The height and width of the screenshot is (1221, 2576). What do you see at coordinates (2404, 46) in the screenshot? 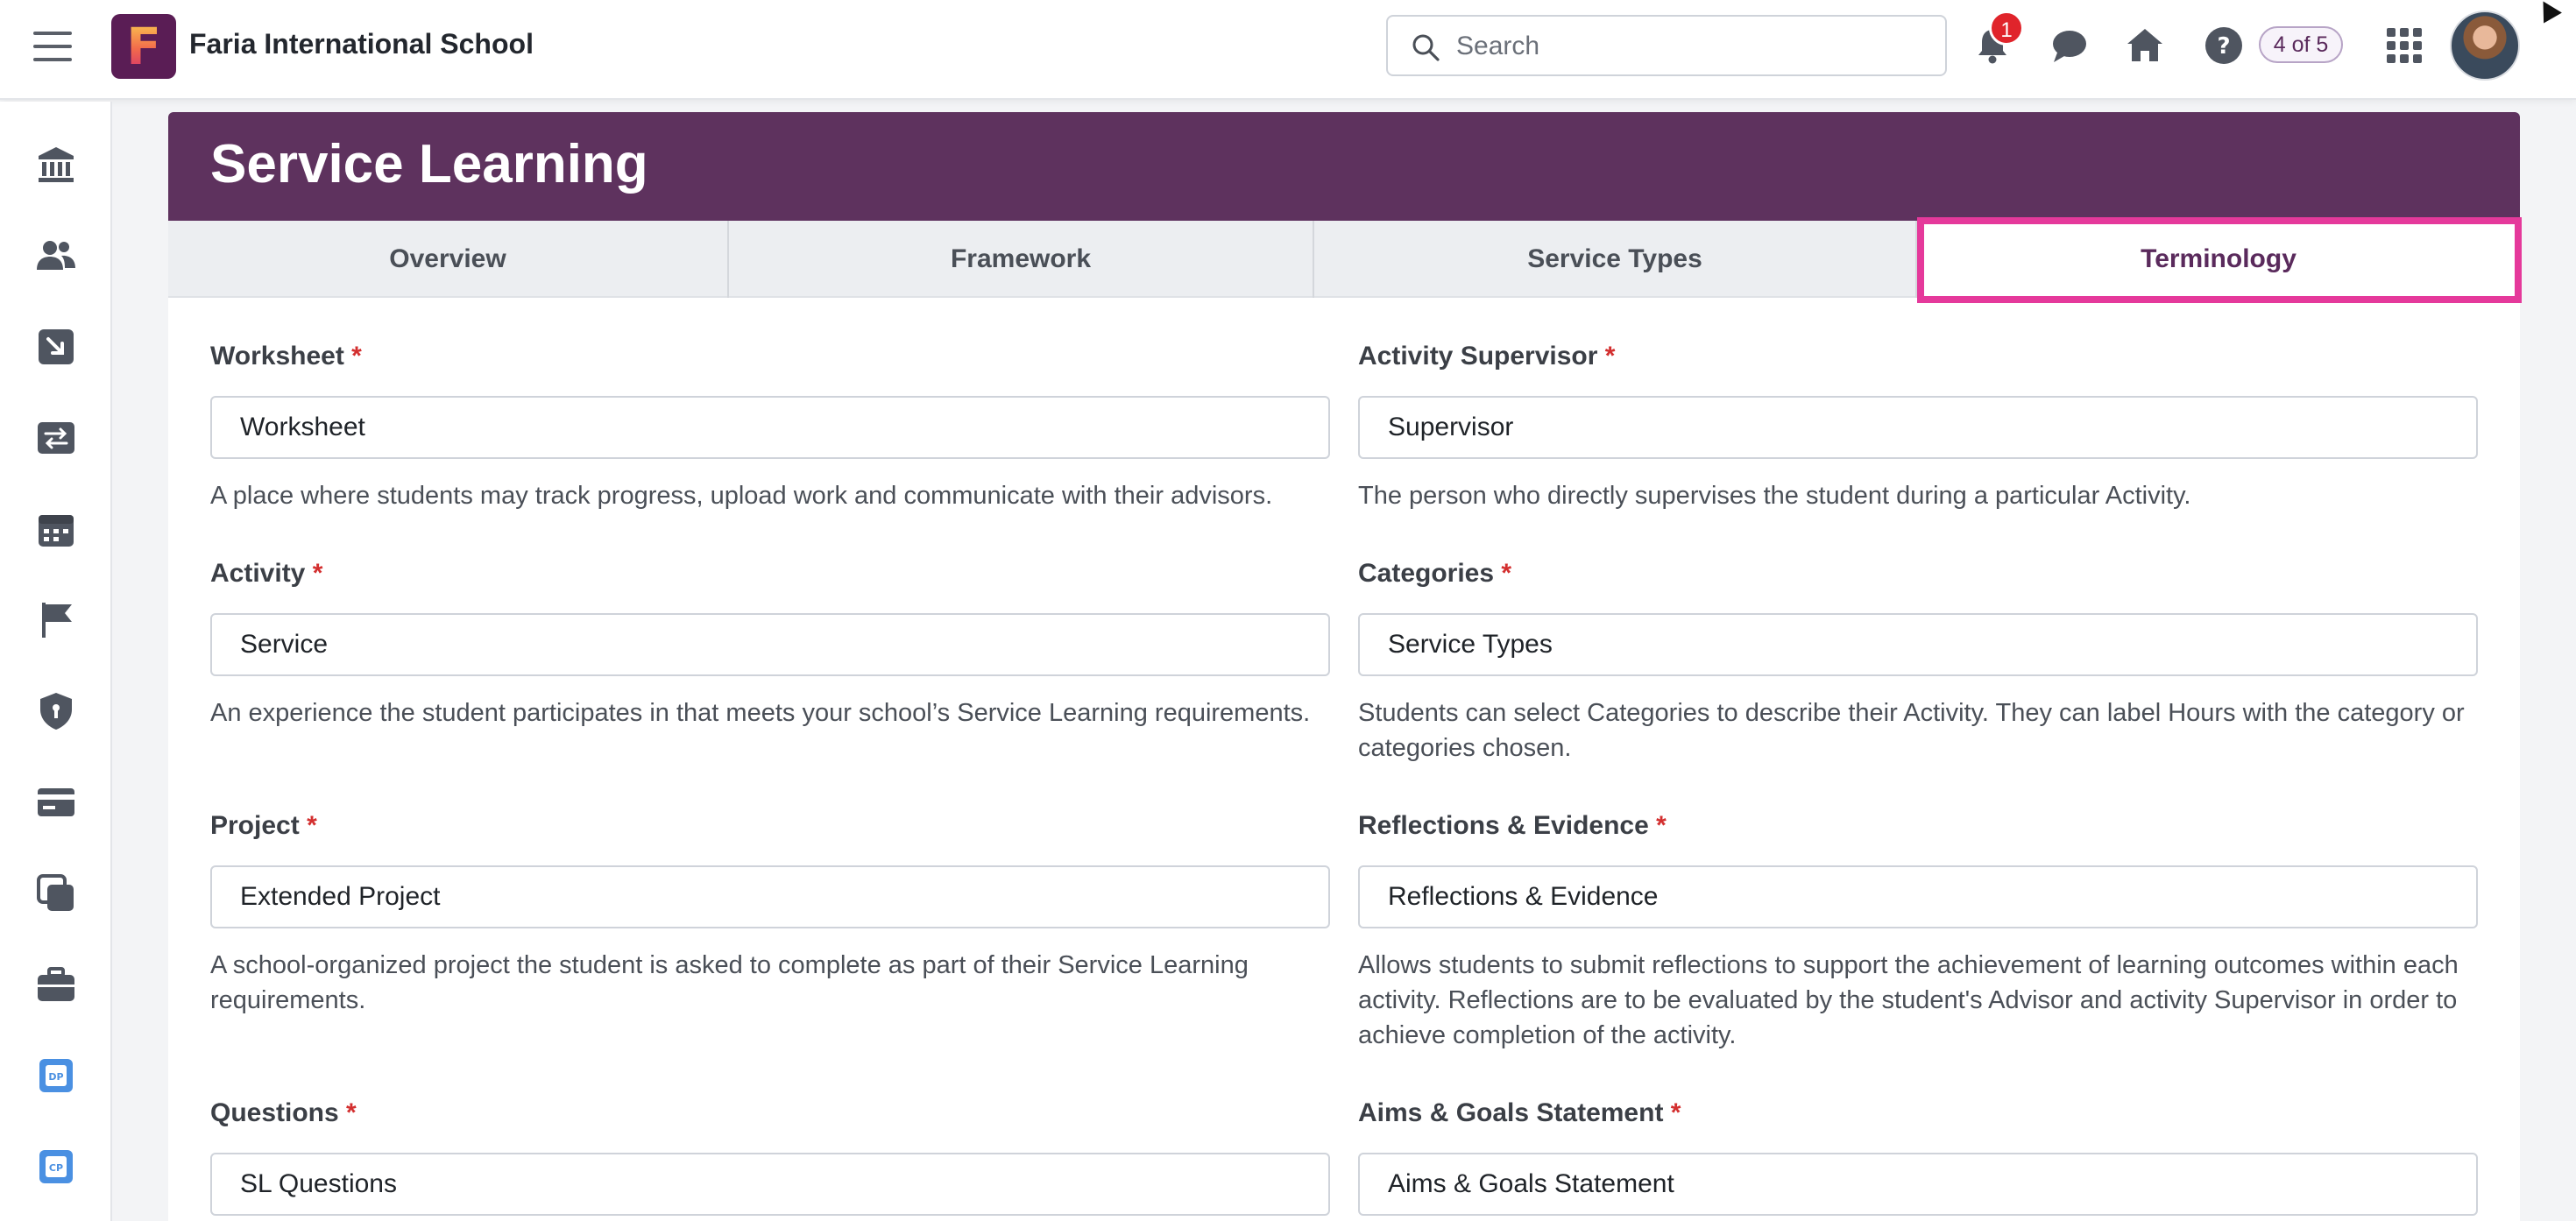
I see `apps-grid-icon` at bounding box center [2404, 46].